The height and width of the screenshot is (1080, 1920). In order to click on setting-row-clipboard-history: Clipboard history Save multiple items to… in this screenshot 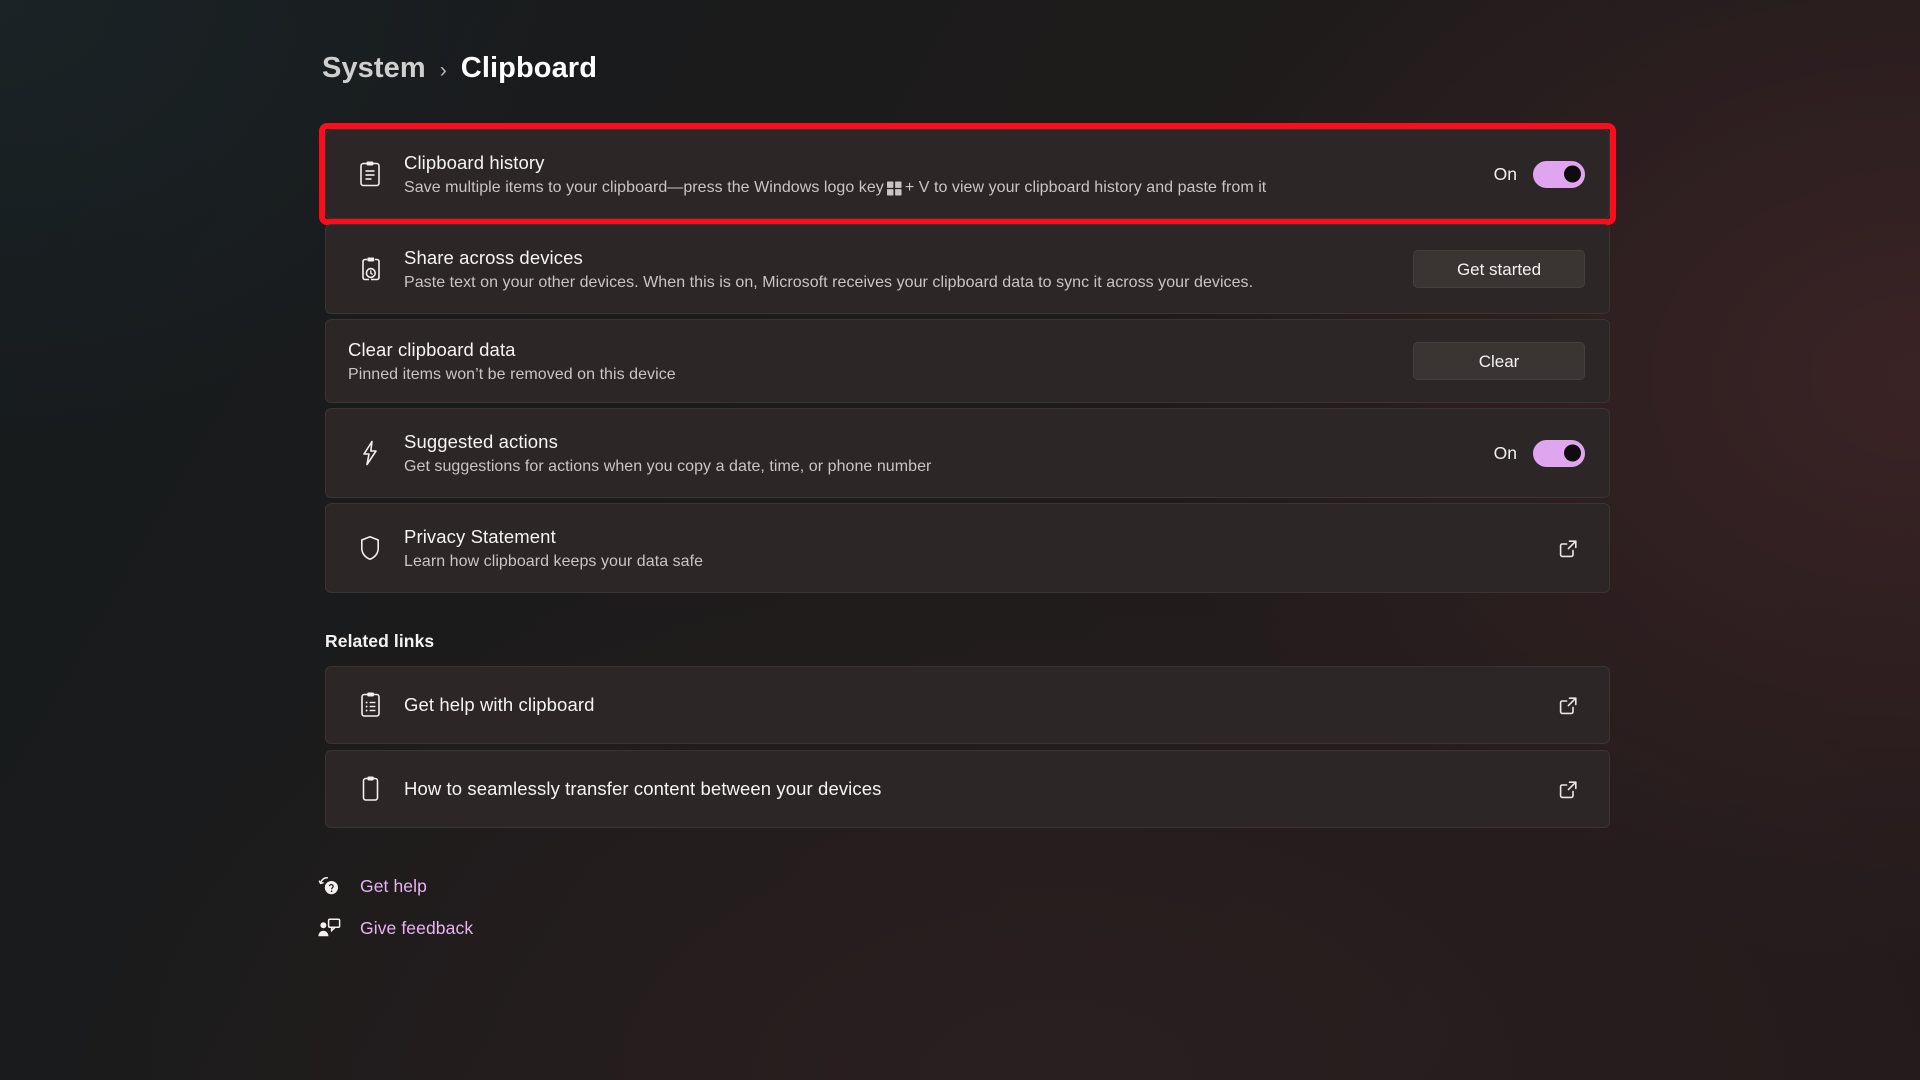, I will do `click(967, 174)`.